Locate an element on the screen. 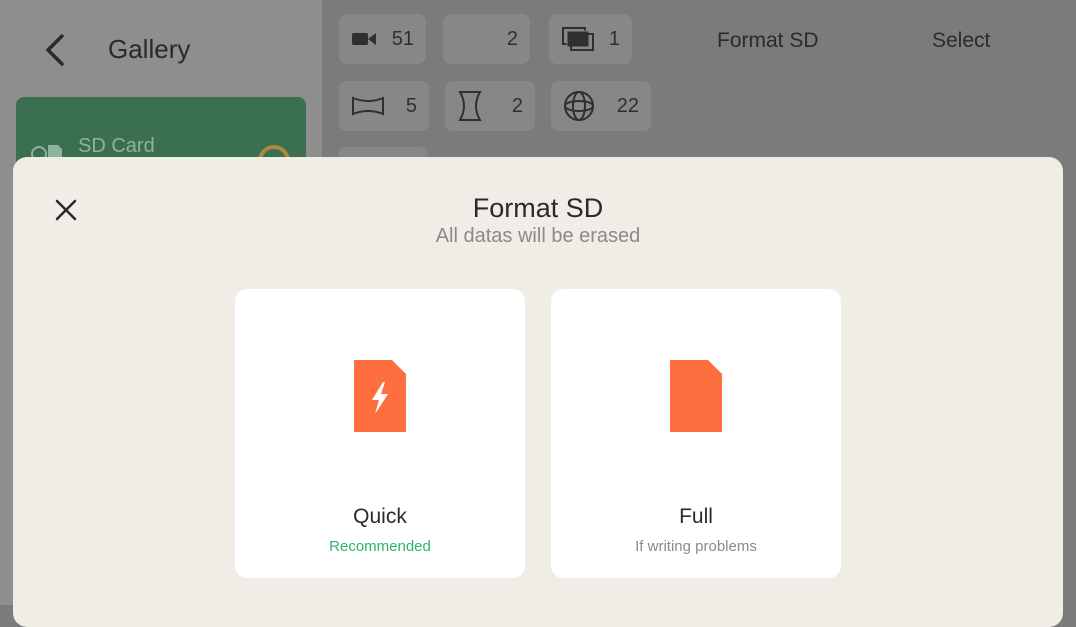  filter-timelapse: 2 is located at coordinates (490, 106).